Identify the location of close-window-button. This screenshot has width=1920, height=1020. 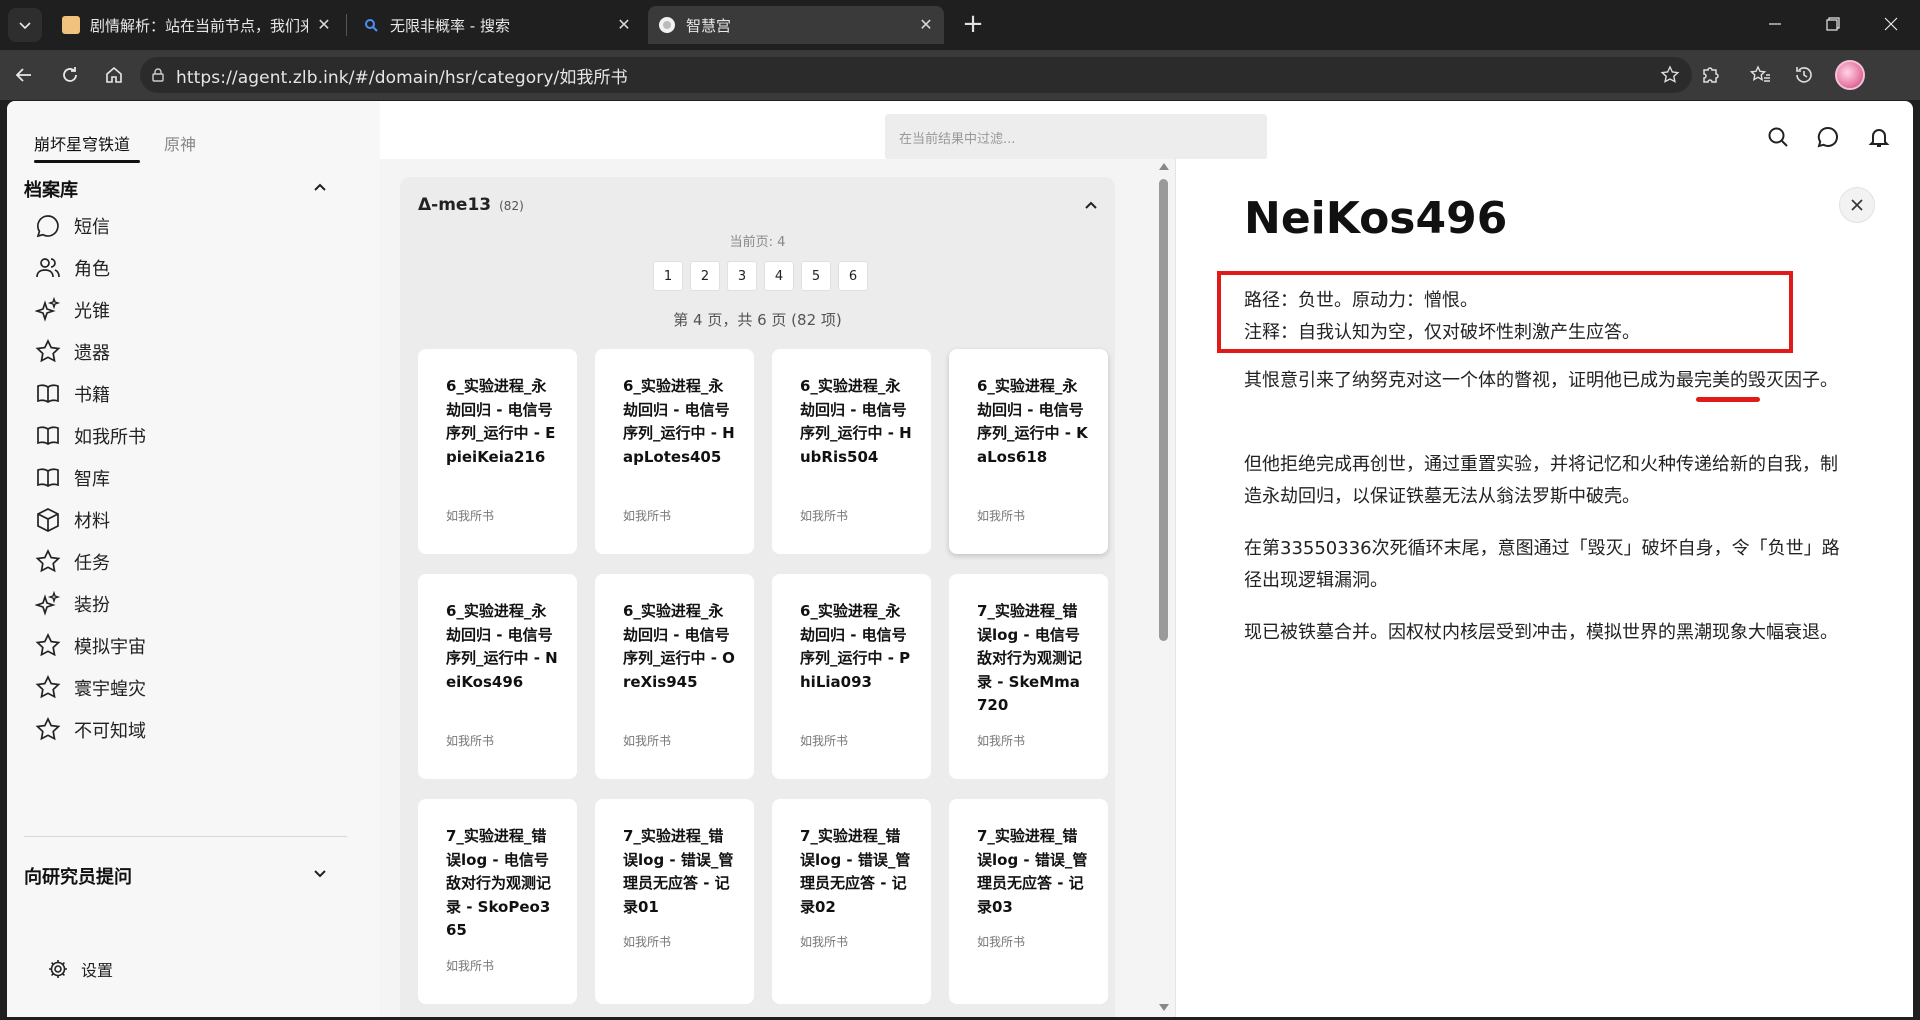
(1891, 24).